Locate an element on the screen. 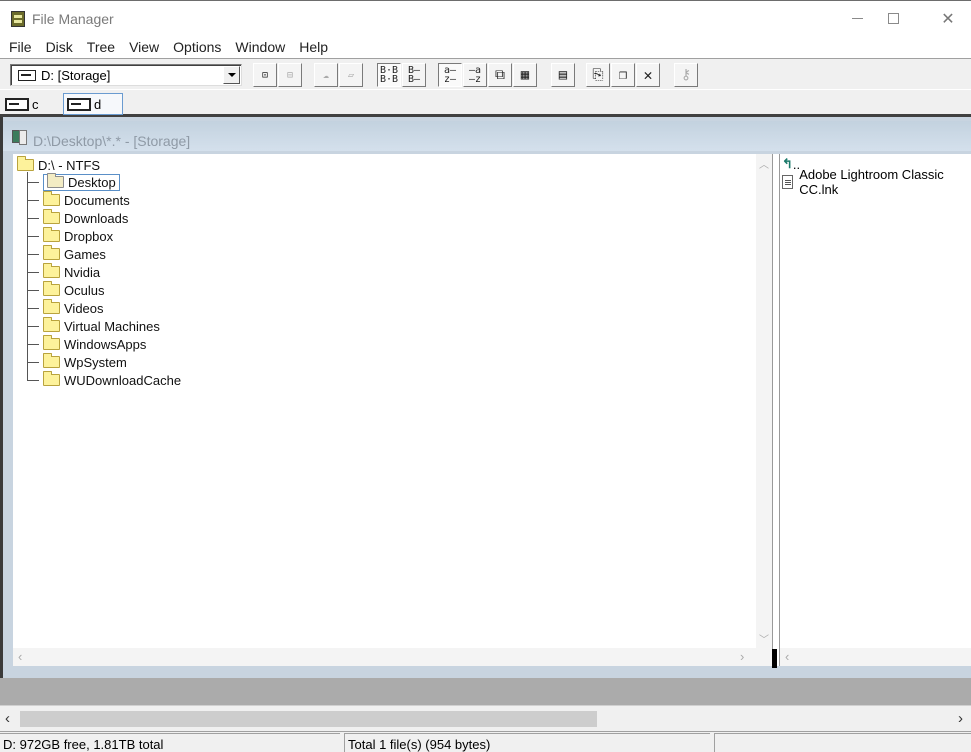  pane-splitter is located at coordinates (776, 410).